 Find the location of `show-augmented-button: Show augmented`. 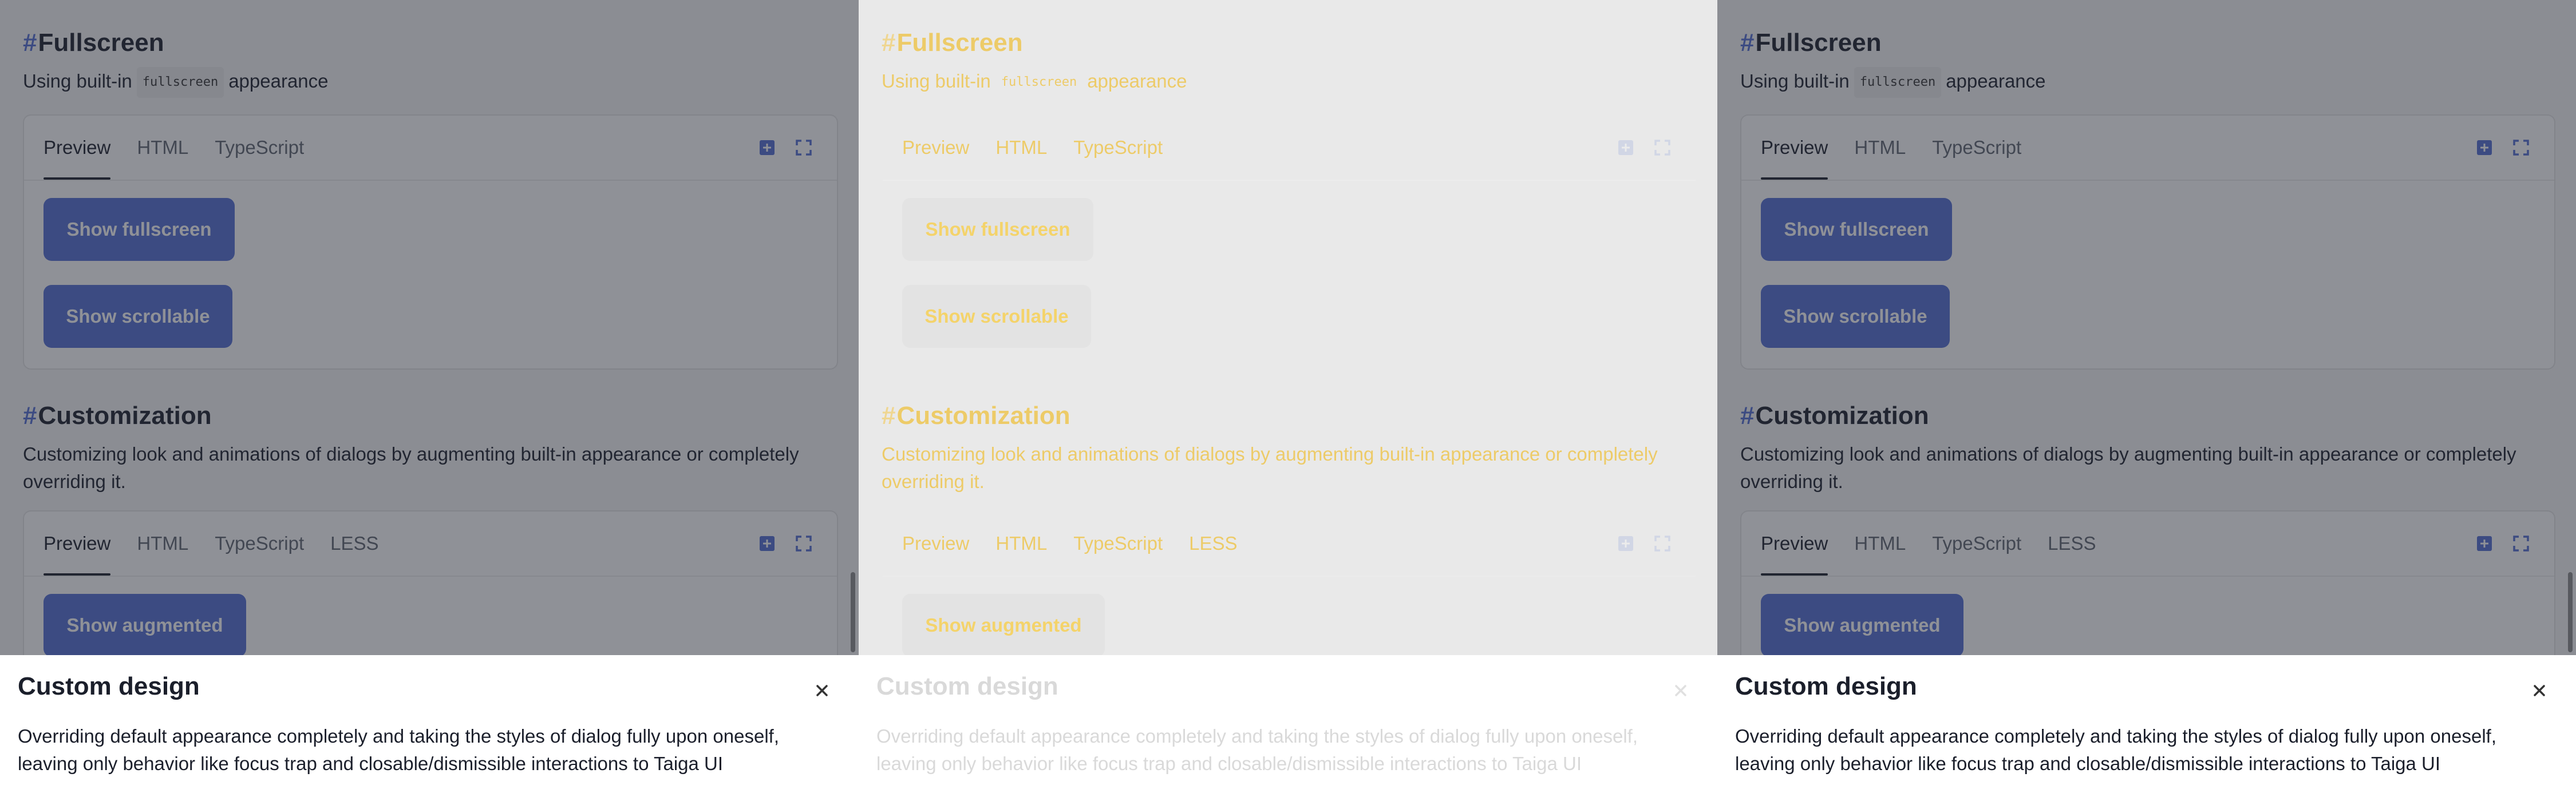

show-augmented-button: Show augmented is located at coordinates (1003, 625).